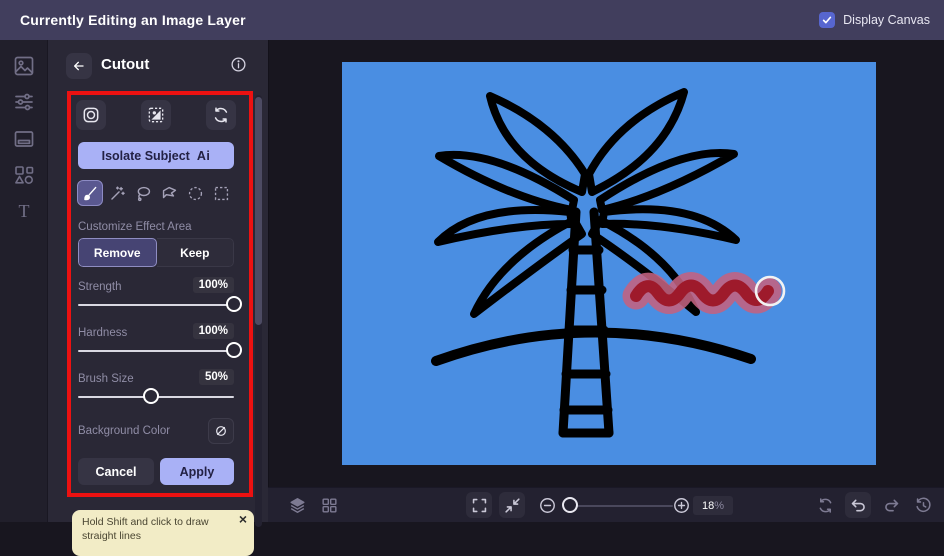  What do you see at coordinates (106, 379) in the screenshot?
I see `brush-size-label: Brush Size` at bounding box center [106, 379].